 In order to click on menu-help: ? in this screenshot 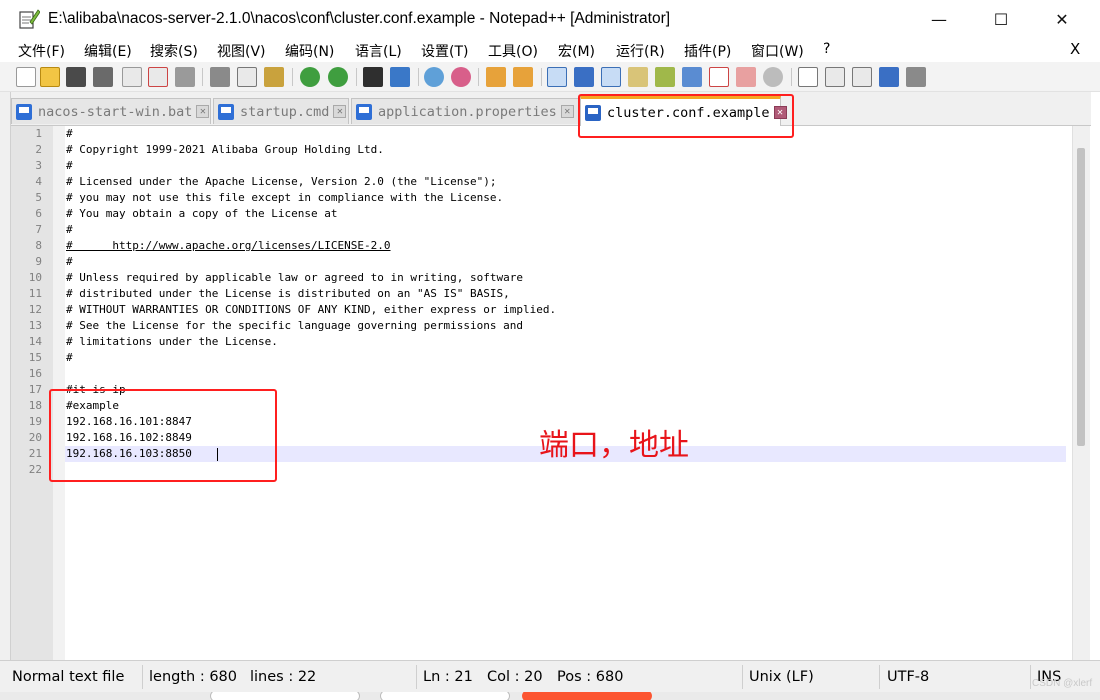, I will do `click(826, 49)`.